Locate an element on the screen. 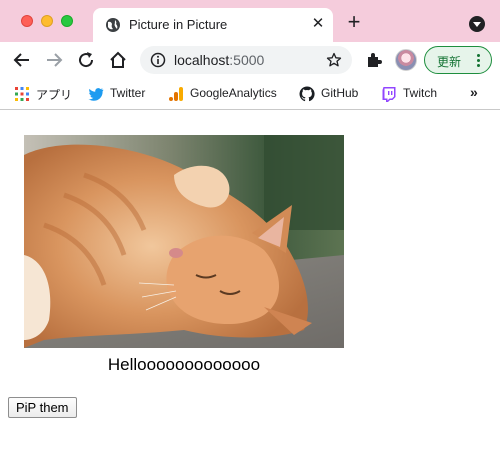 The image size is (500, 471). twitter-icon is located at coordinates (96, 94).